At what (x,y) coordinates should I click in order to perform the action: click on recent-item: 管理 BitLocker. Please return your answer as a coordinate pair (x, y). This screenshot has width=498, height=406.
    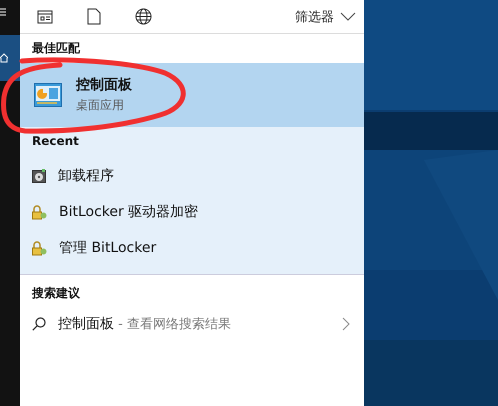
    Looking at the image, I should click on (192, 248).